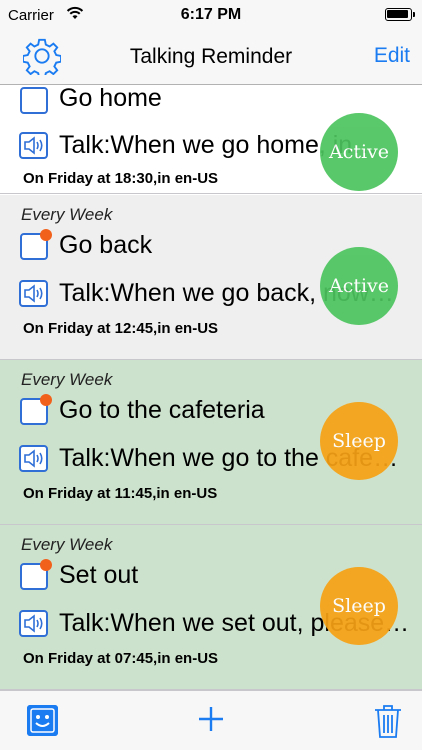  I want to click on plus-icon, so click(211, 719).